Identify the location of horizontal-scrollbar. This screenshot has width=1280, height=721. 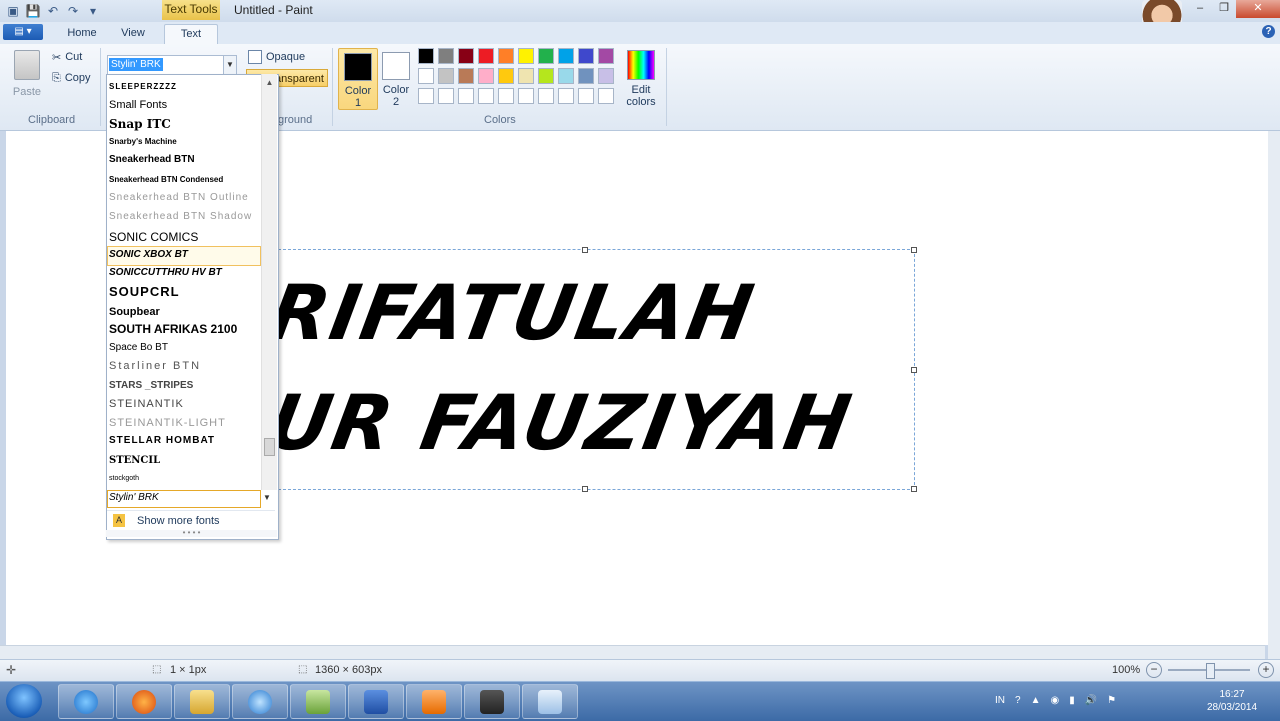
(632, 652).